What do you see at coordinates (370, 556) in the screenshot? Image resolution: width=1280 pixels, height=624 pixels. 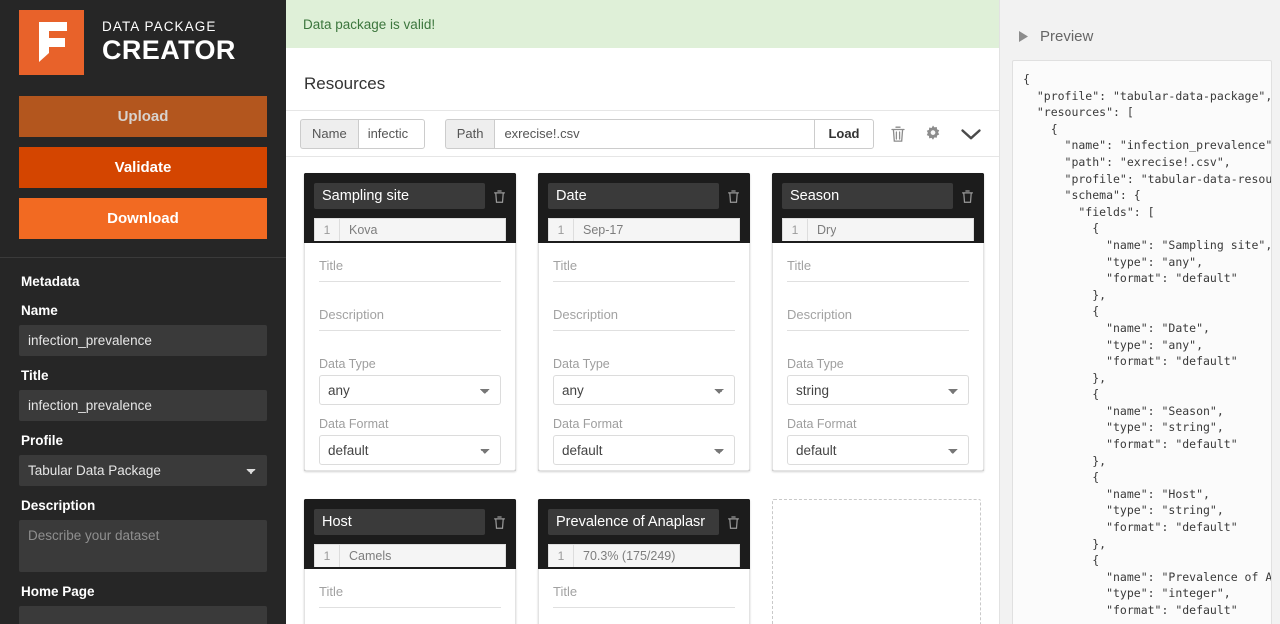 I see `field-sample-value: Camels` at bounding box center [370, 556].